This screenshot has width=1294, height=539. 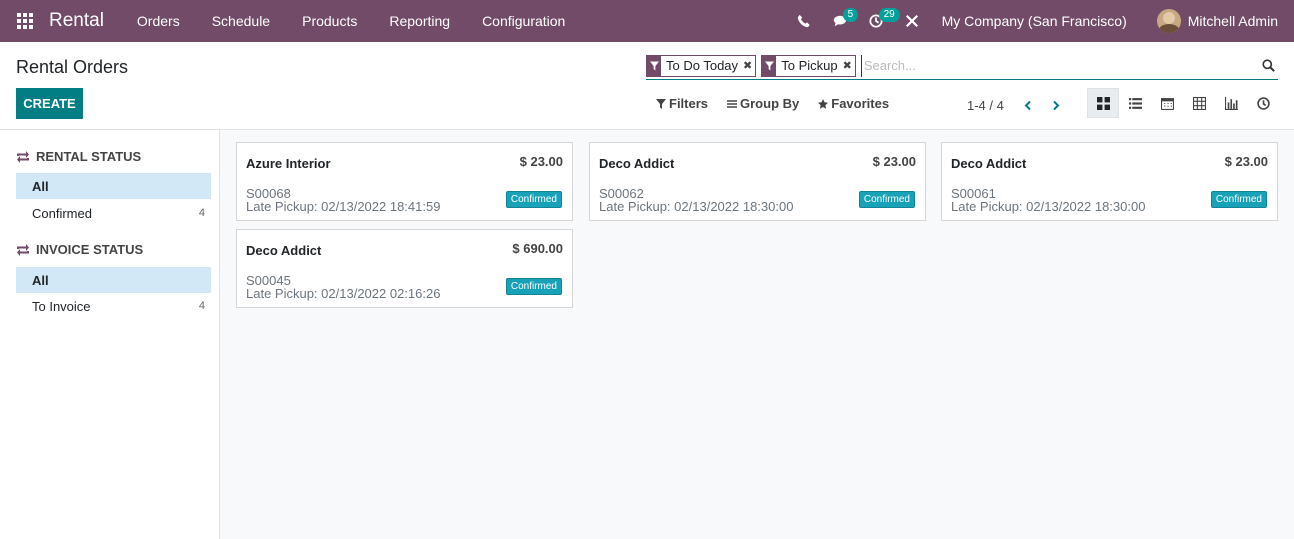 What do you see at coordinates (1167, 103) in the screenshot?
I see `calendar-view-icon` at bounding box center [1167, 103].